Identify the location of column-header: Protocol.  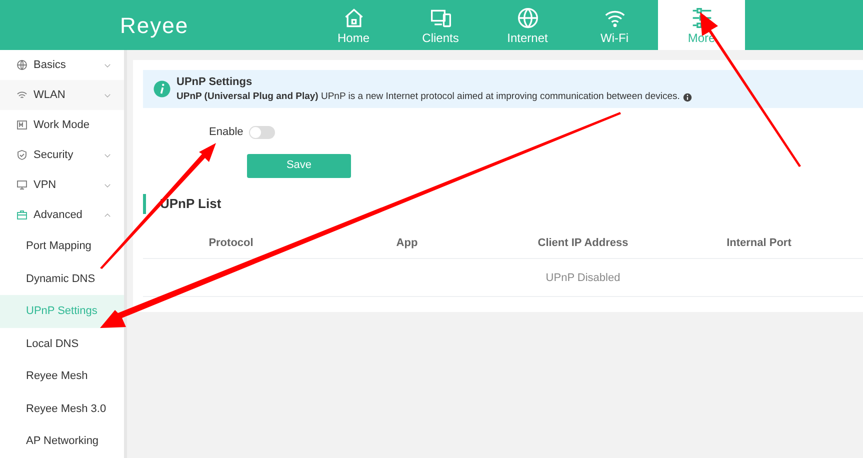
(231, 243).